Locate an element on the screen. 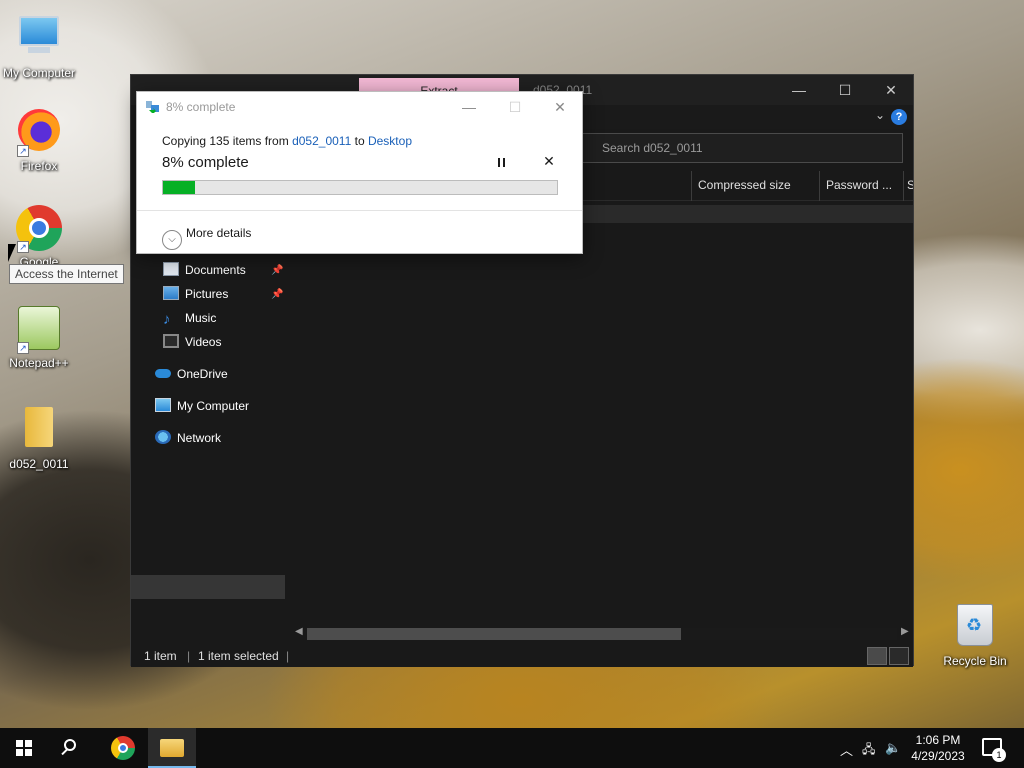  chrome-icon: ↗ is located at coordinates (39, 229).